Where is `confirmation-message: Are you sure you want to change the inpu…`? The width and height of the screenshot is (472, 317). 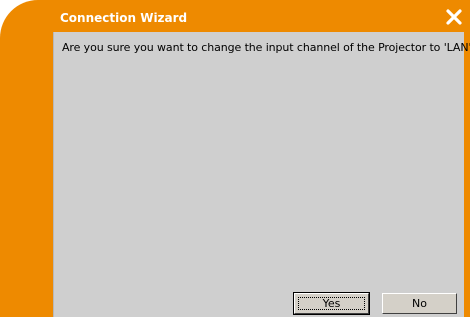
confirmation-message: Are you sure you want to change the inpu… is located at coordinates (267, 47).